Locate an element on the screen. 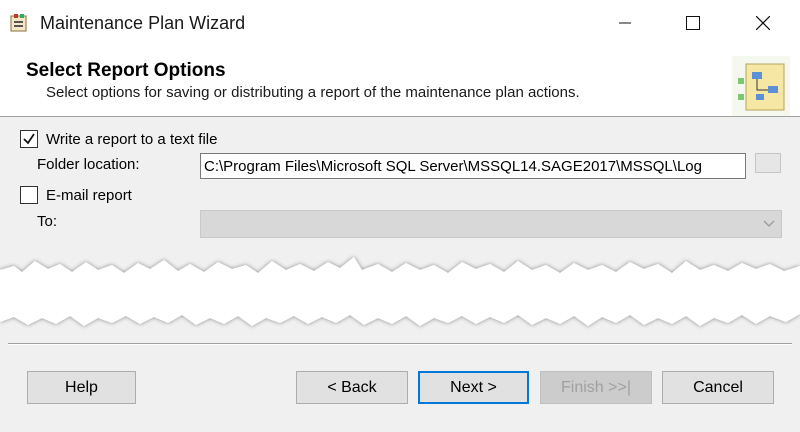  write-report-checkbox is located at coordinates (29, 139).